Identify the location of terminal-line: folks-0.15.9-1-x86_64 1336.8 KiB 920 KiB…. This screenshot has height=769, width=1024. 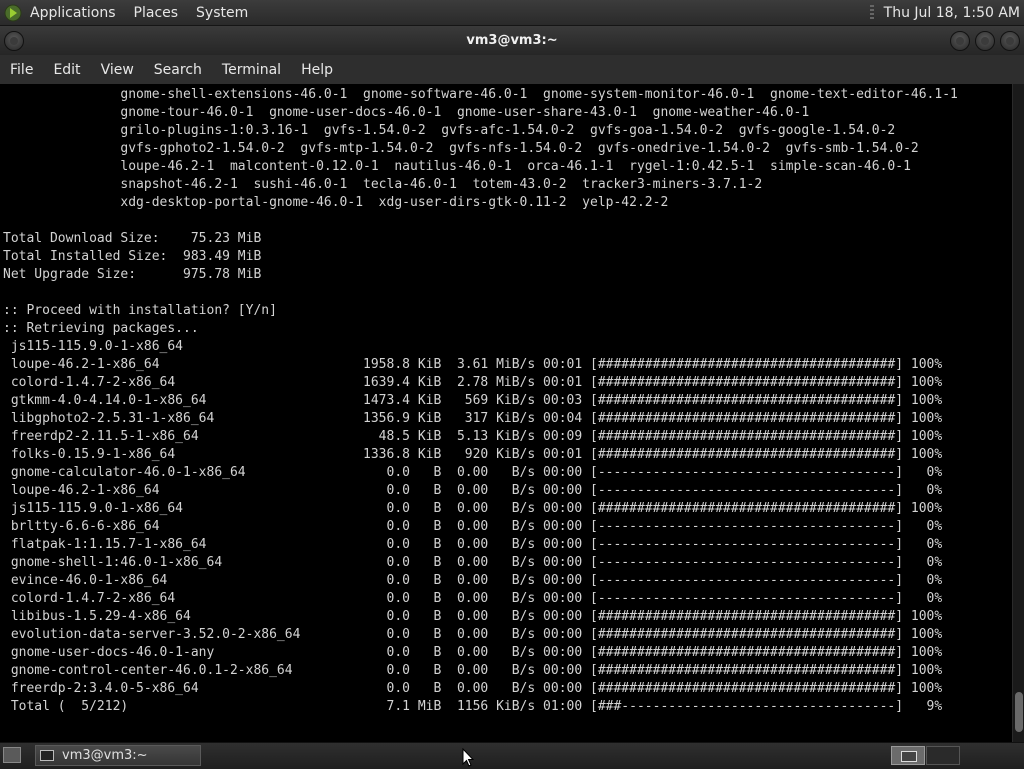
(473, 454).